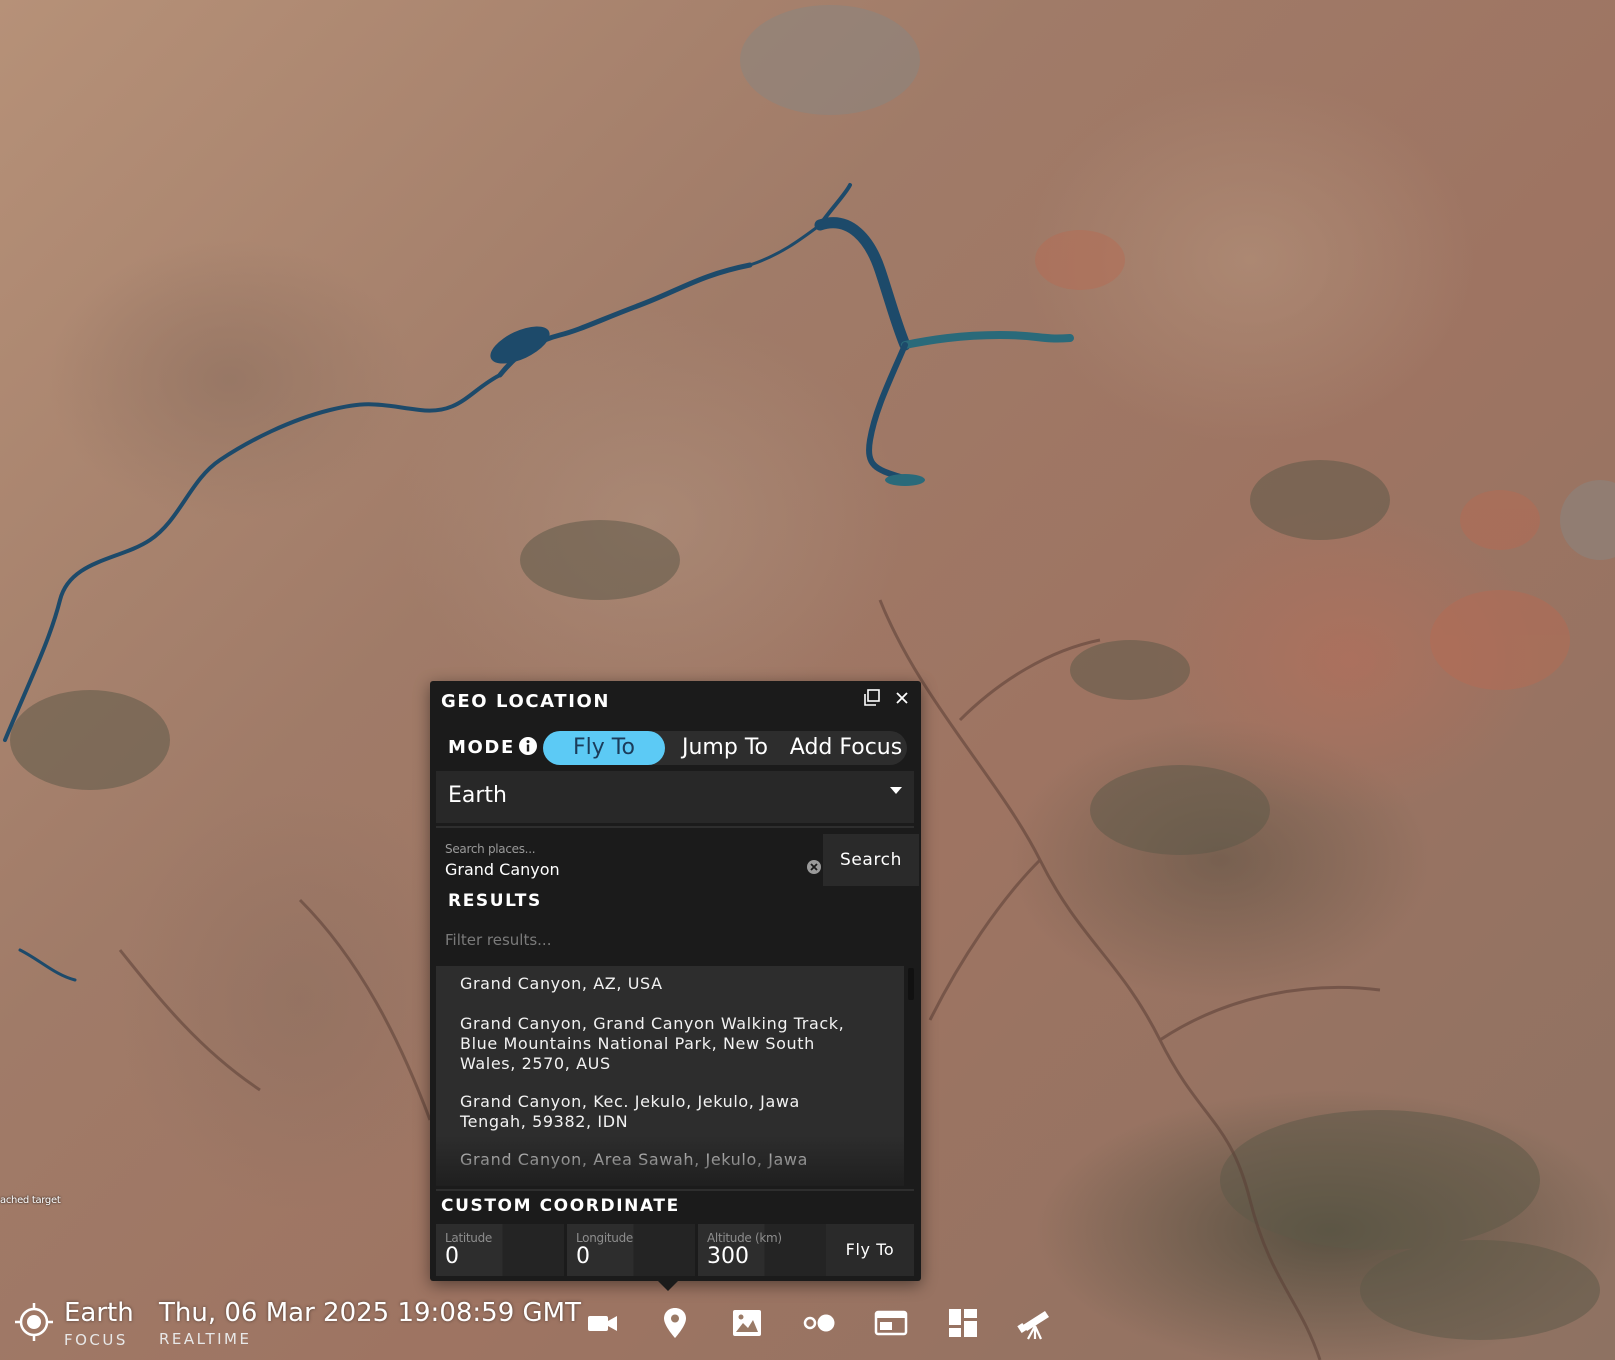 This screenshot has width=1615, height=1360. I want to click on search-value: Grand Canyon, so click(502, 869).